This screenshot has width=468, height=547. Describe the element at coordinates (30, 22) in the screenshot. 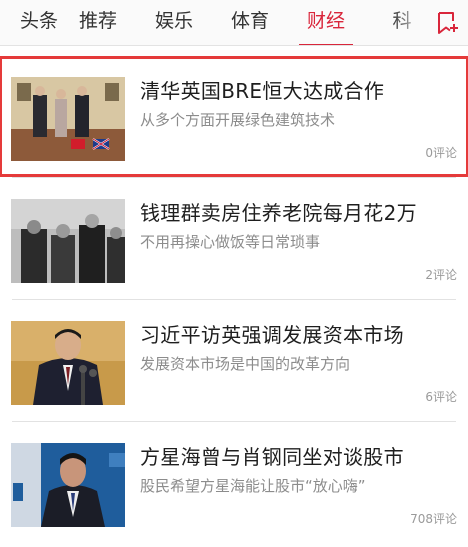

I see `tab-headline: 头条` at that location.